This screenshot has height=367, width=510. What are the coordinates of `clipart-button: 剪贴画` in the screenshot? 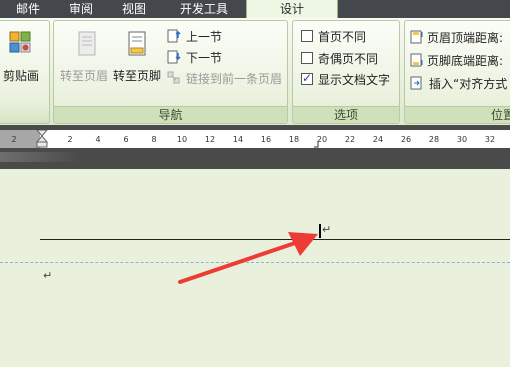 It's located at (21, 75).